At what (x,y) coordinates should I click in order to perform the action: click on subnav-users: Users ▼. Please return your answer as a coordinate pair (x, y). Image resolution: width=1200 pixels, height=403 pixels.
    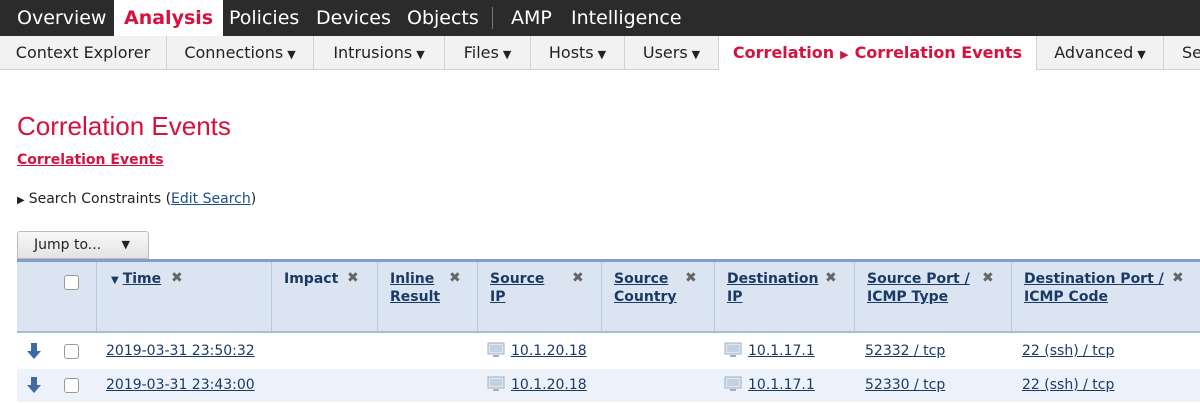
    Looking at the image, I should click on (672, 52).